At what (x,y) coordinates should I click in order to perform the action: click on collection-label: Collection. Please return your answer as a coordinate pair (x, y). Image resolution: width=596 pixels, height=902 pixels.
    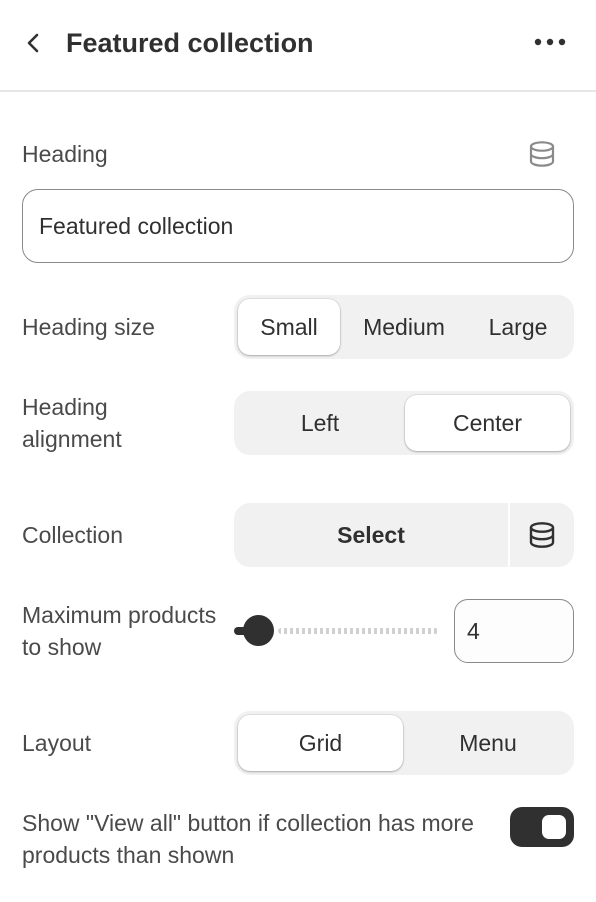
    Looking at the image, I should click on (72, 535).